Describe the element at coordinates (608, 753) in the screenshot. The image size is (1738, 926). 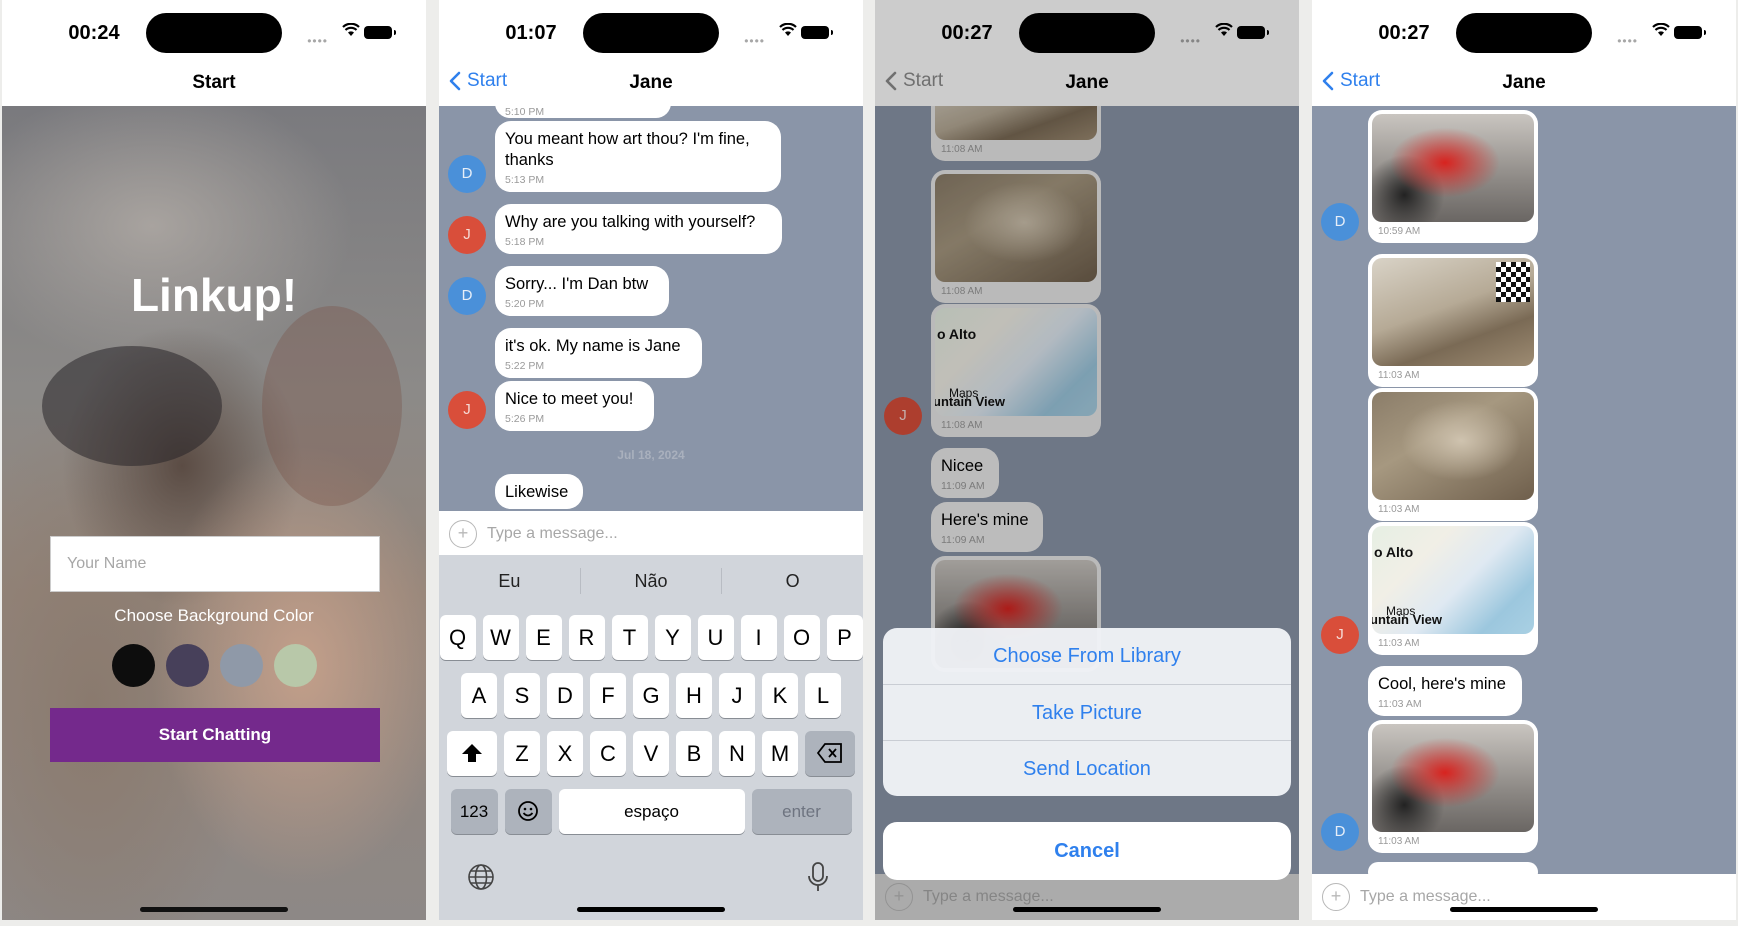
I see `key-c: C` at that location.